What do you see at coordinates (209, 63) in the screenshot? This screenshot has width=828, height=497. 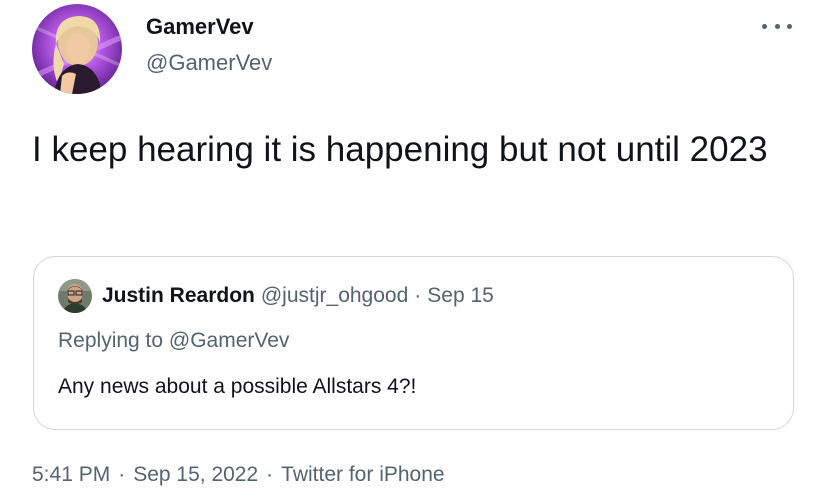 I see `author-handle: @GamerVev` at bounding box center [209, 63].